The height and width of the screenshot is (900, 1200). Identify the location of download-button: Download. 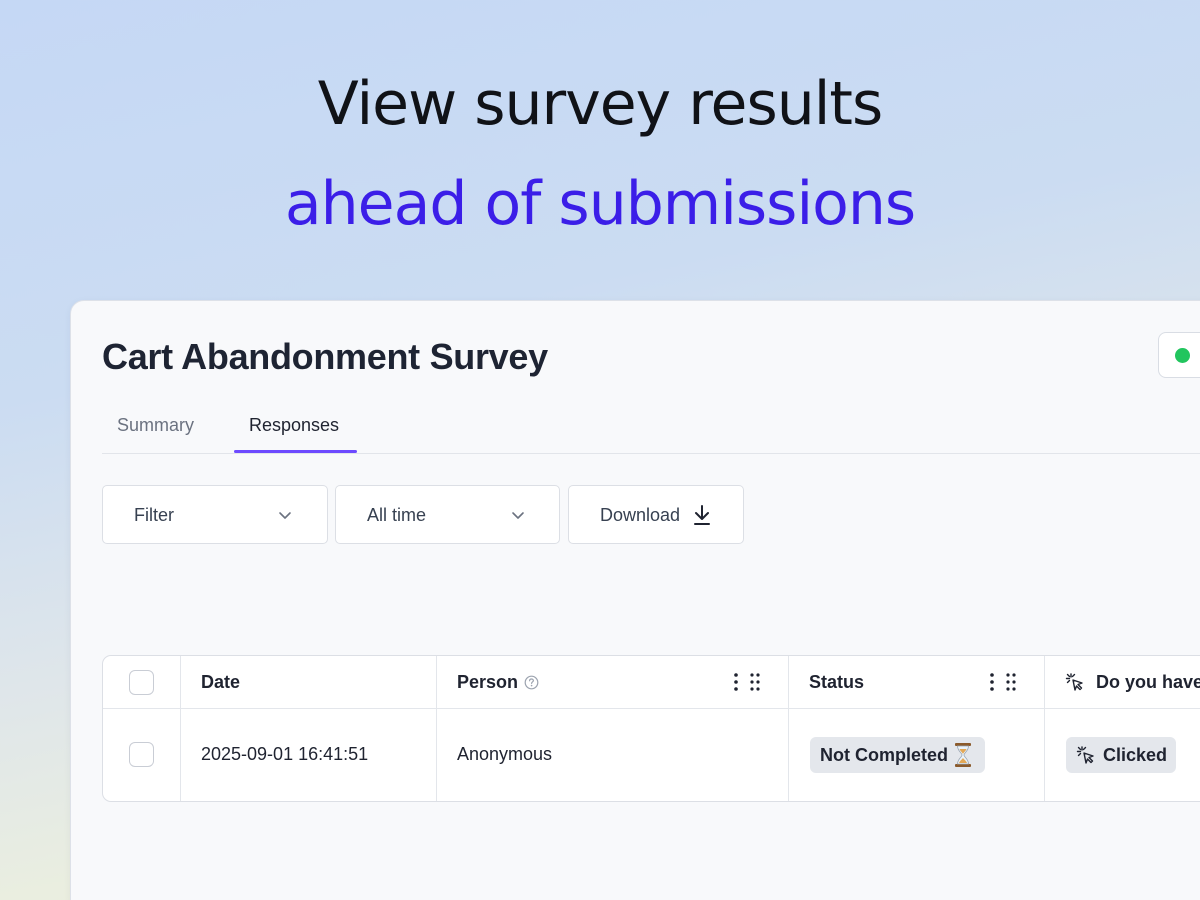
(656, 514).